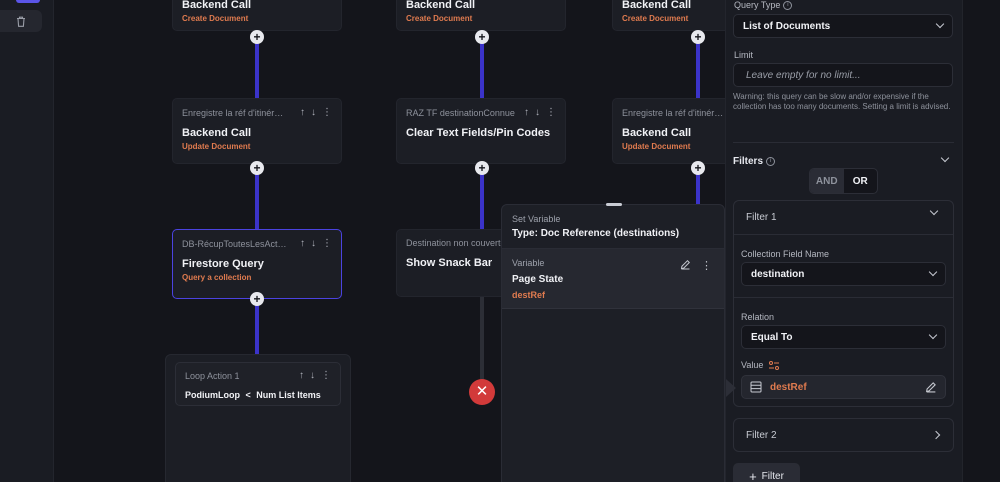  Describe the element at coordinates (754, 161) in the screenshot. I see `filters-title: Filters i` at that location.